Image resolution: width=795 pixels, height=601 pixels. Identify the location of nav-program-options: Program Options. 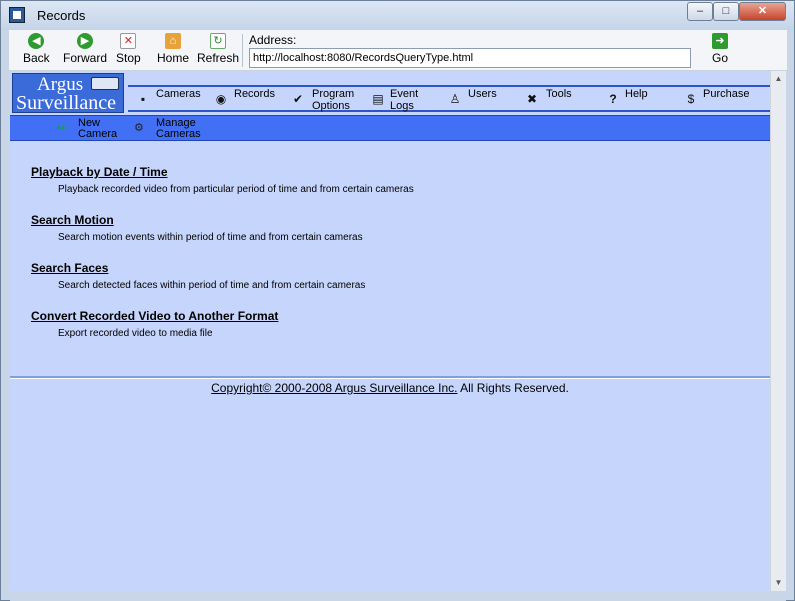
(333, 100).